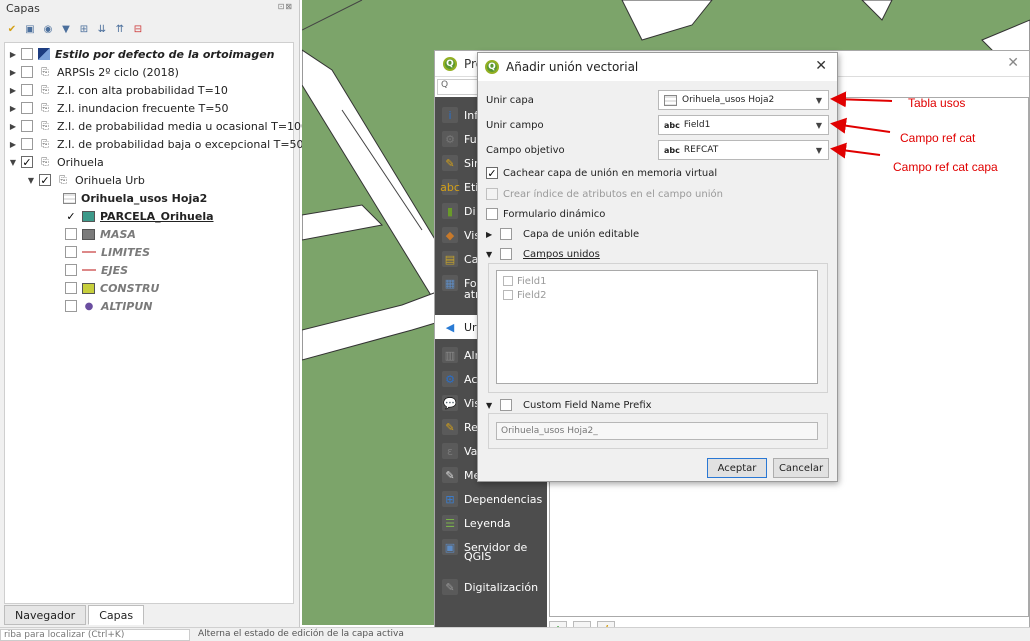 Image resolution: width=1030 pixels, height=641 pixels. What do you see at coordinates (491, 523) in the screenshot?
I see `sidebar-item-legend: ☰ Leyenda` at bounding box center [491, 523].